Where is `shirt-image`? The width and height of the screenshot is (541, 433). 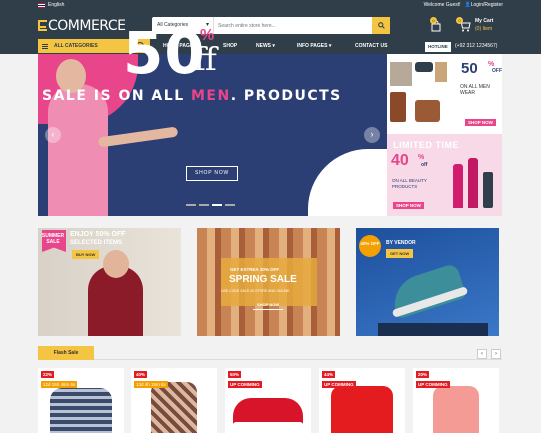 shirt-image is located at coordinates (401, 74).